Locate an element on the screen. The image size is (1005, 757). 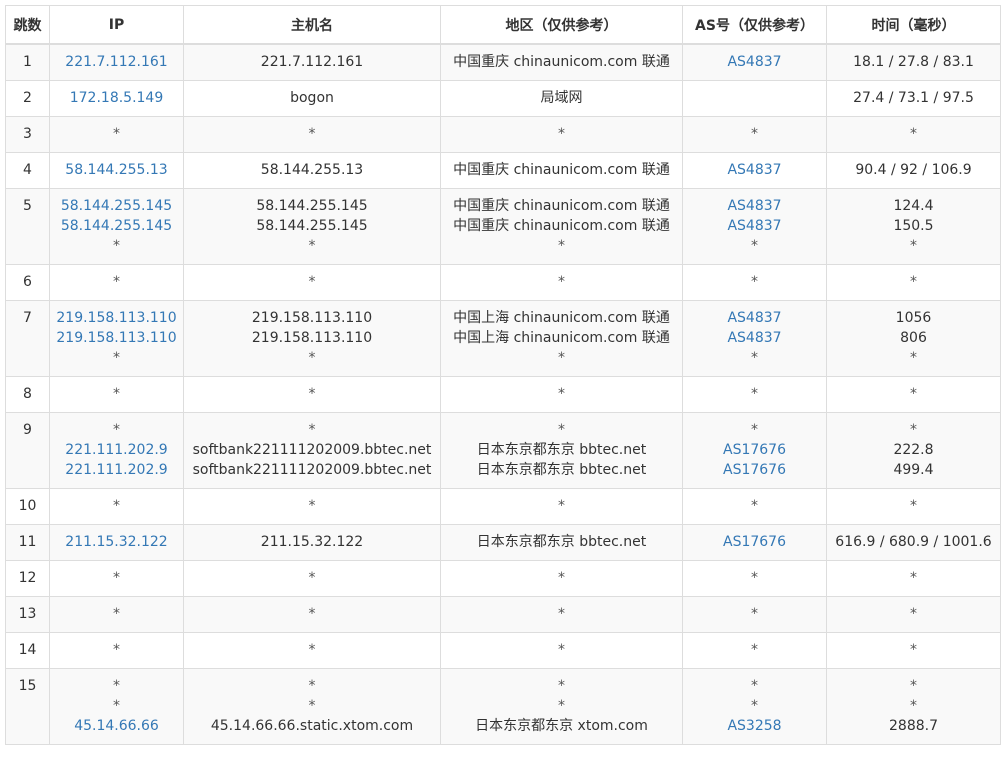
table-row: 14 * * * * * is located at coordinates (503, 650).